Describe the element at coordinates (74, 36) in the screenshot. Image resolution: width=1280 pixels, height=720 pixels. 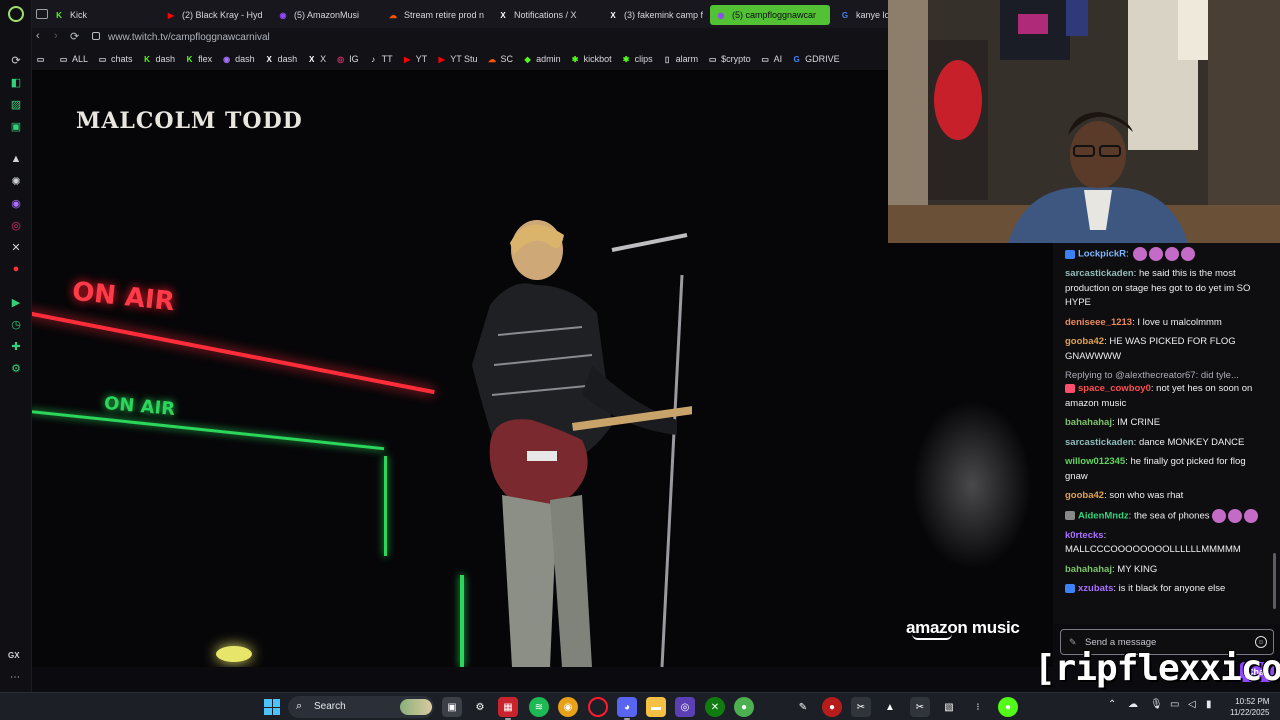
I see `reload-icon: ⟳` at that location.